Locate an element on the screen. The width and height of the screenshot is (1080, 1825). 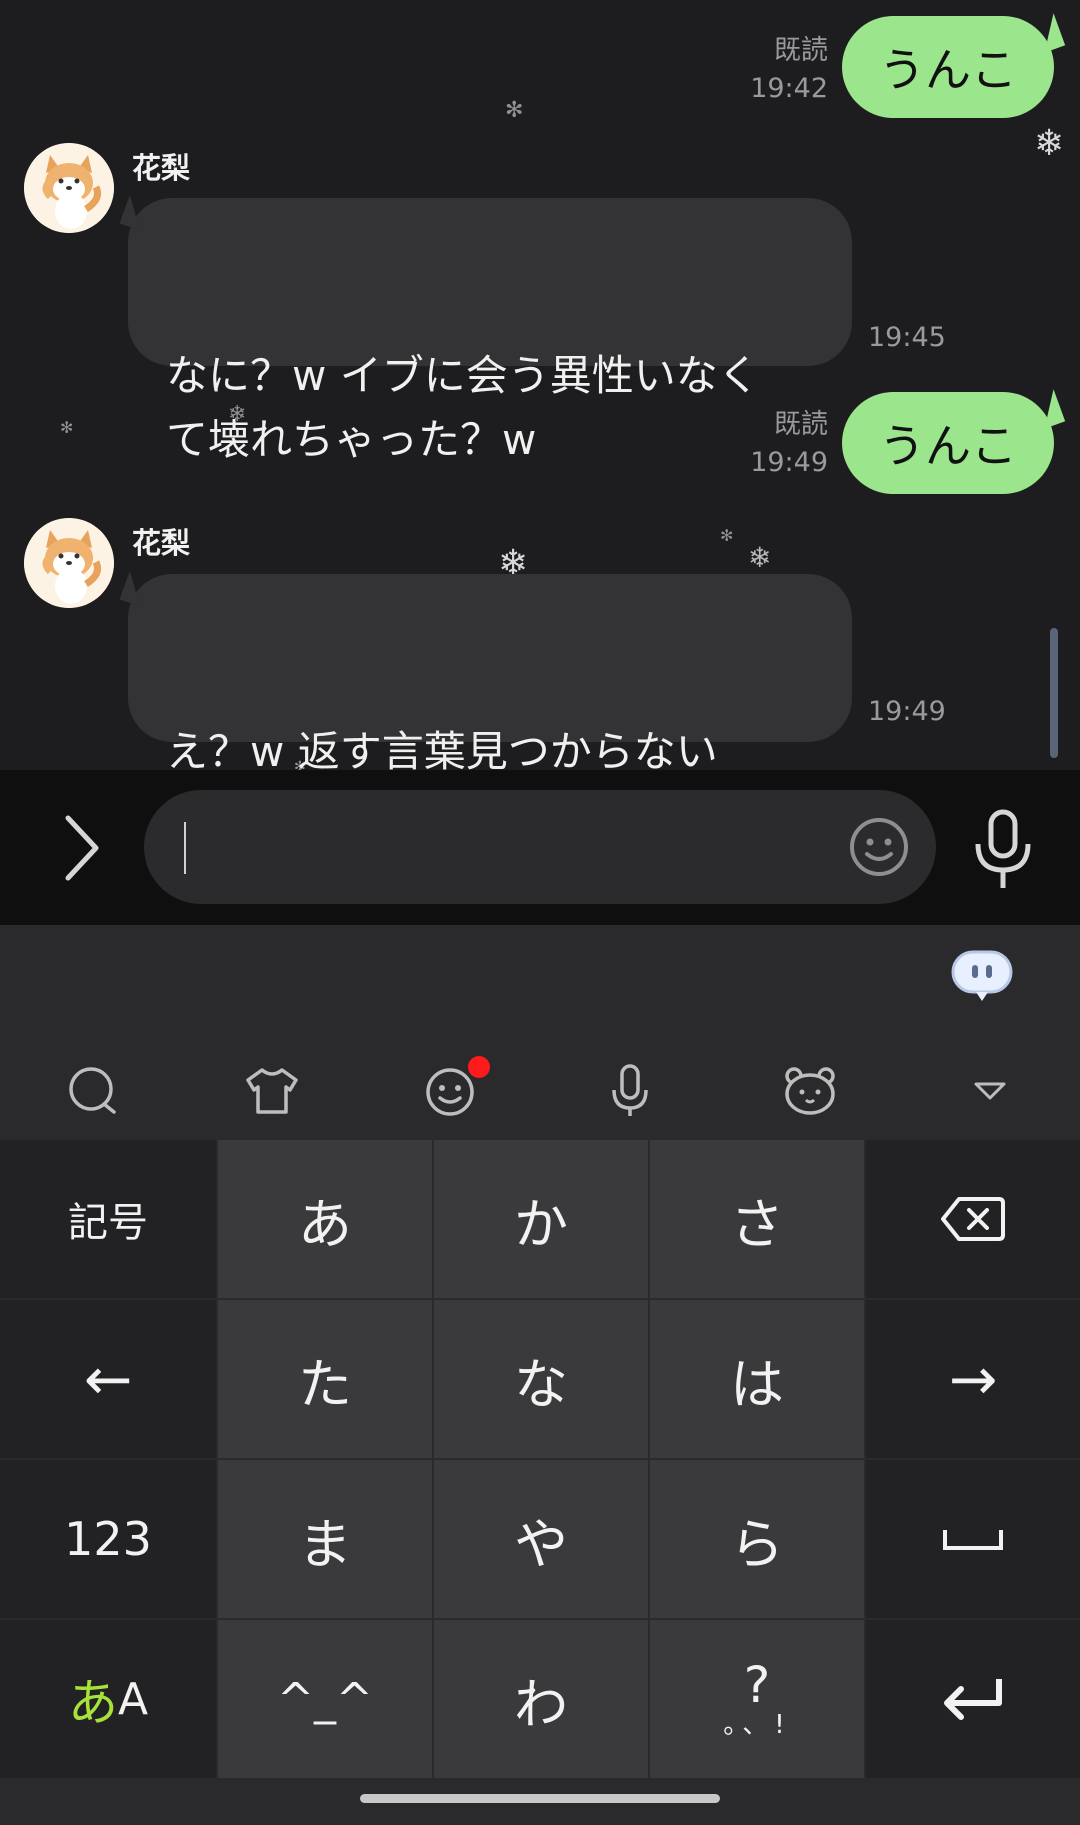
message-text-field is located at coordinates (540, 847).